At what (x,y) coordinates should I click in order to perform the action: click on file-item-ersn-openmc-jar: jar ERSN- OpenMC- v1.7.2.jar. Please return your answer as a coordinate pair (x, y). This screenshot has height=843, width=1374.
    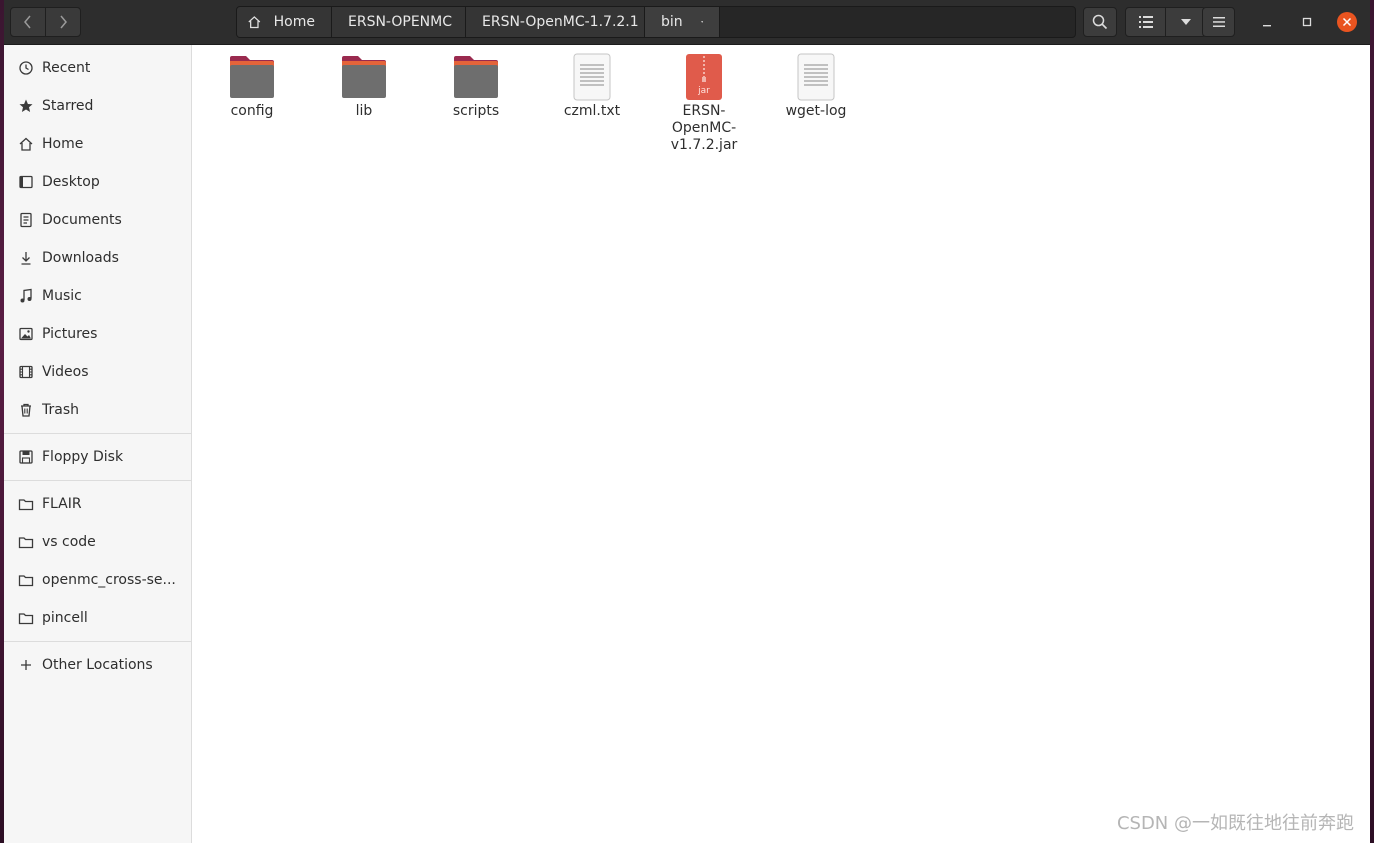
    Looking at the image, I should click on (704, 103).